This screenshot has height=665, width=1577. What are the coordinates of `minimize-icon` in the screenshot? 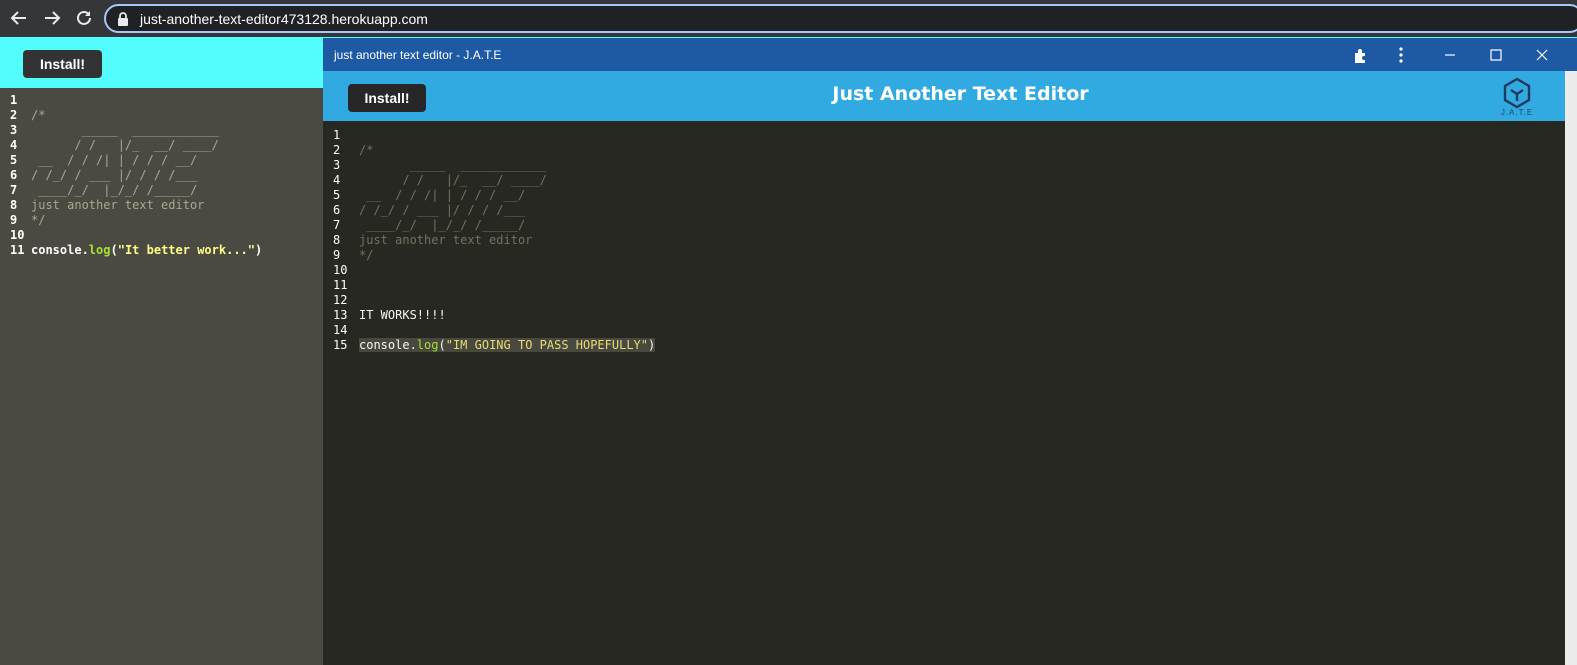 It's located at (1450, 55).